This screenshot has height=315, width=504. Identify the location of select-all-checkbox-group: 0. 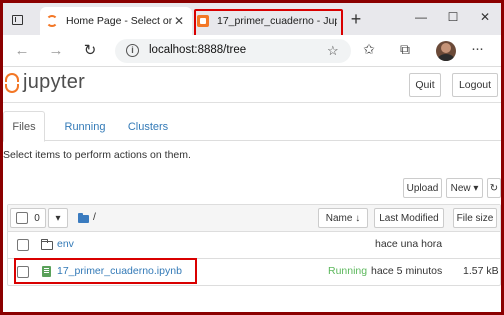
(28, 218).